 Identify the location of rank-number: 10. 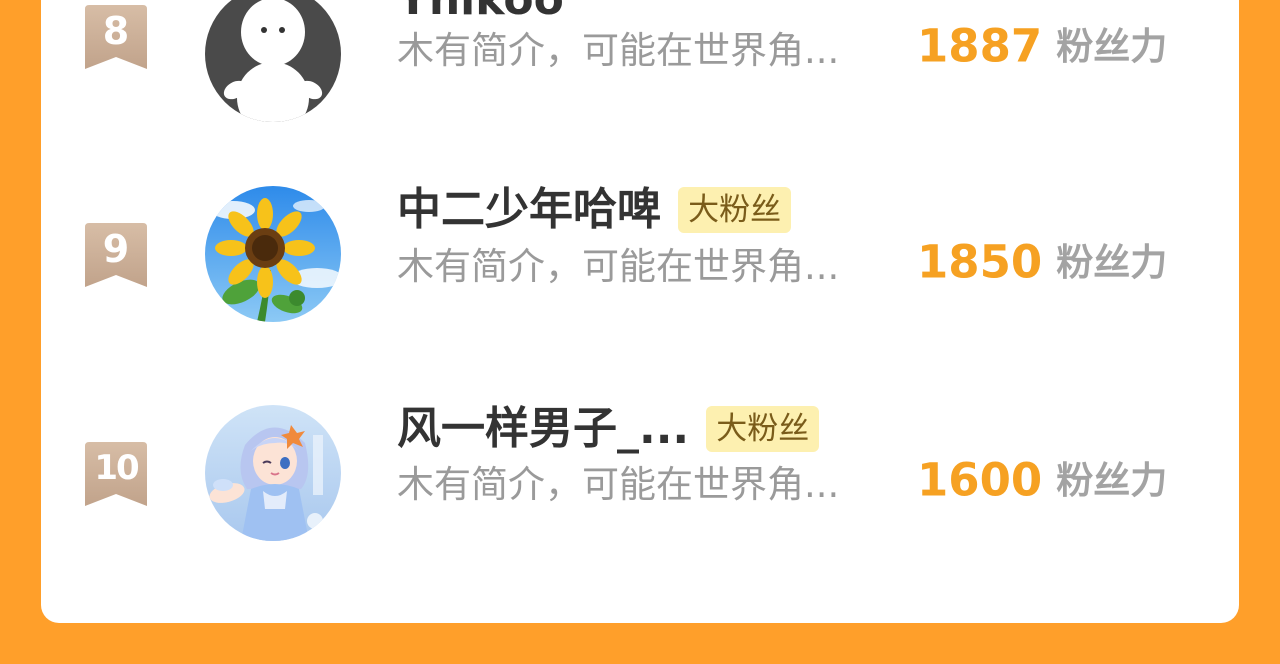
(116, 468).